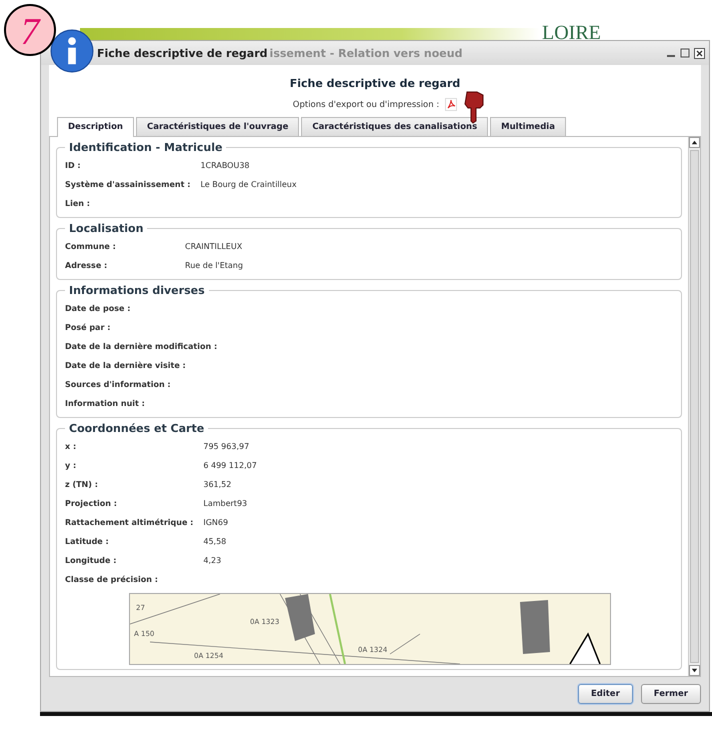  I want to click on section-title: Identification - Matricule, so click(146, 147).